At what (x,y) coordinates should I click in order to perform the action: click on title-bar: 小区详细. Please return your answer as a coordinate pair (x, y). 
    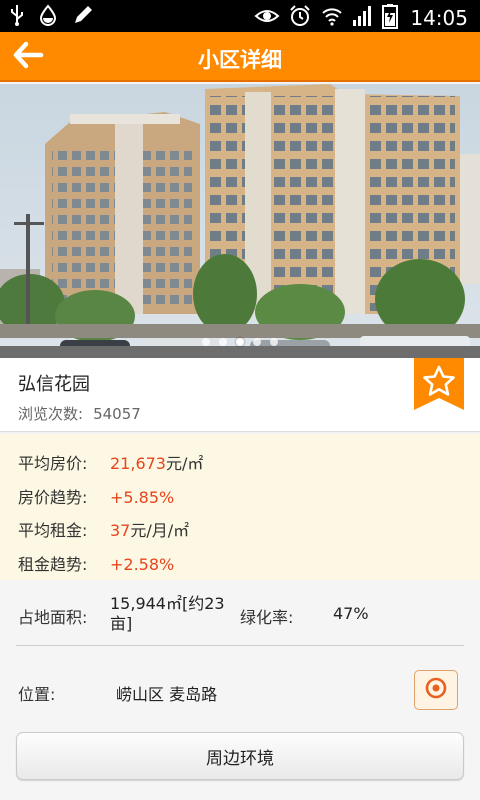
    Looking at the image, I should click on (240, 57).